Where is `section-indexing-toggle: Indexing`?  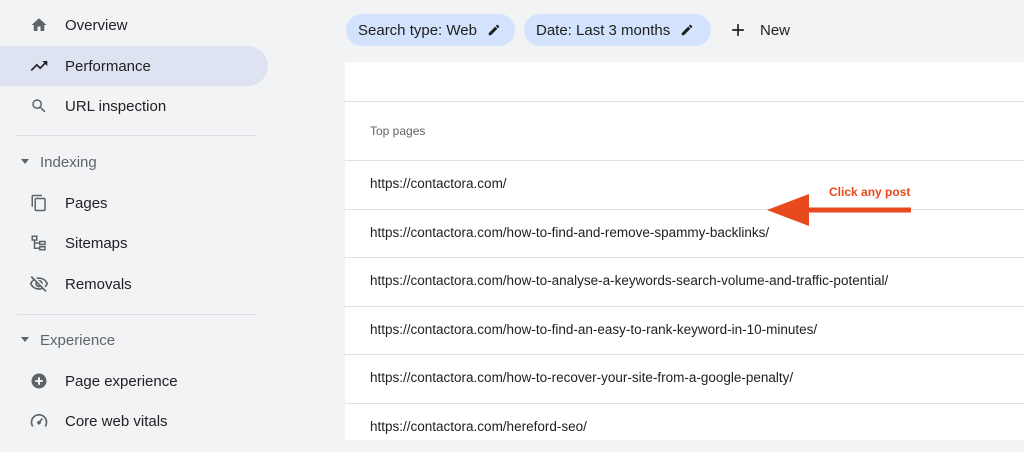 section-indexing-toggle: Indexing is located at coordinates (134, 162).